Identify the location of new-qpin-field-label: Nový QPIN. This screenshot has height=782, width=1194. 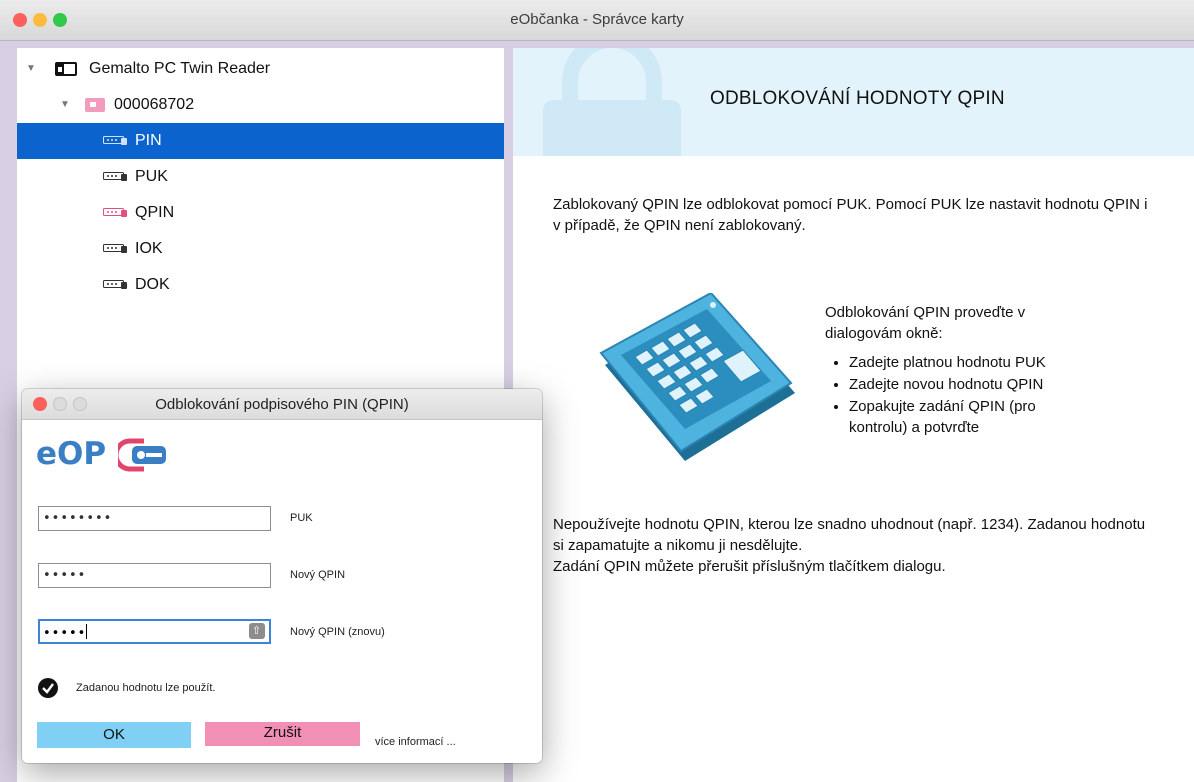
(318, 575).